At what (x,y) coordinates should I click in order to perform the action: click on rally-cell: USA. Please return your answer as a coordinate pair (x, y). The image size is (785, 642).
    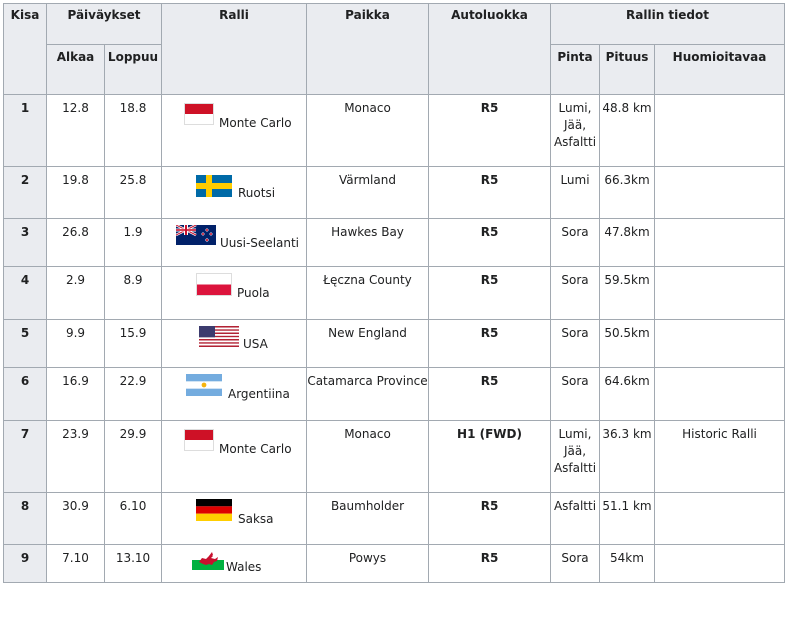
    Looking at the image, I should click on (234, 343).